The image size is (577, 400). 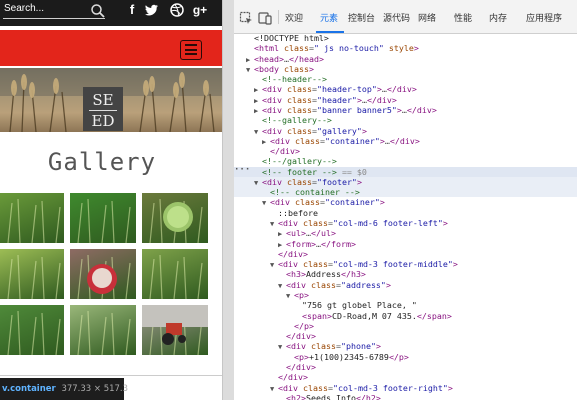 What do you see at coordinates (405, 131) in the screenshot?
I see `dom-node-line: ▼ <div class="gallery">` at bounding box center [405, 131].